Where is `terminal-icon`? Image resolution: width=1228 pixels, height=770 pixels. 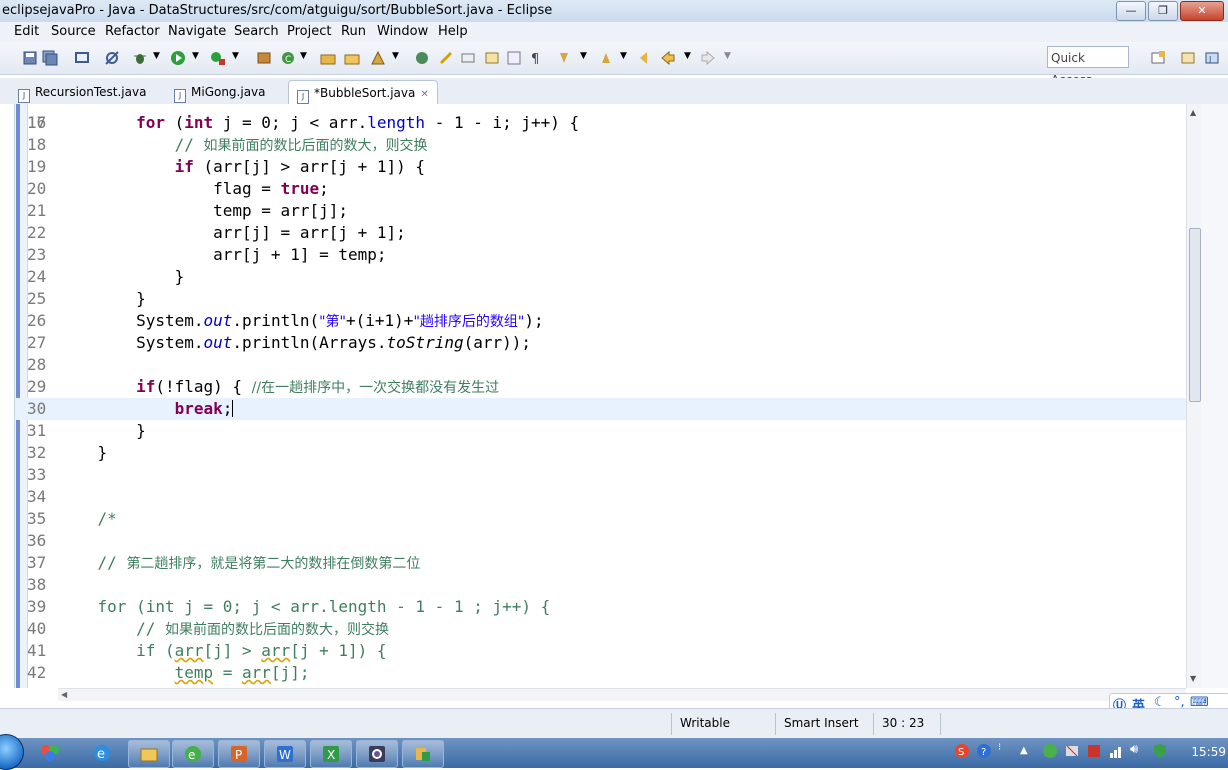 terminal-icon is located at coordinates (82, 58).